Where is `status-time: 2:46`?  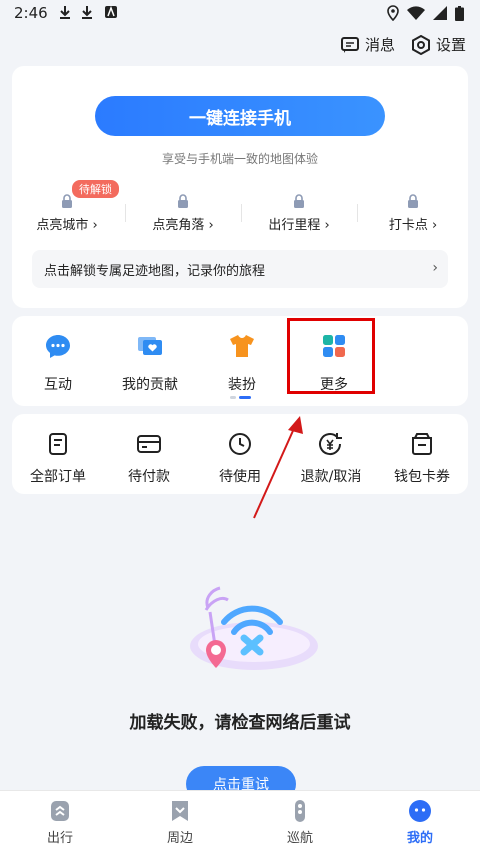 status-time: 2:46 is located at coordinates (31, 13).